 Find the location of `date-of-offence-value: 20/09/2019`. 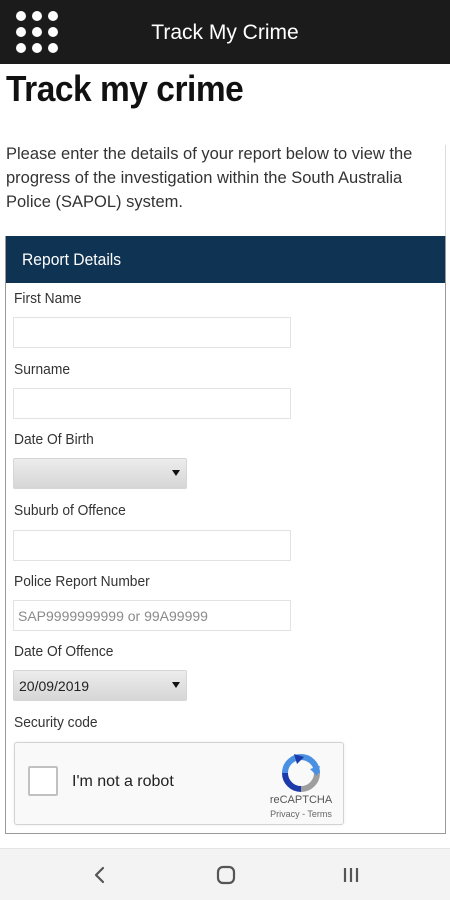

date-of-offence-value: 20/09/2019 is located at coordinates (54, 686).